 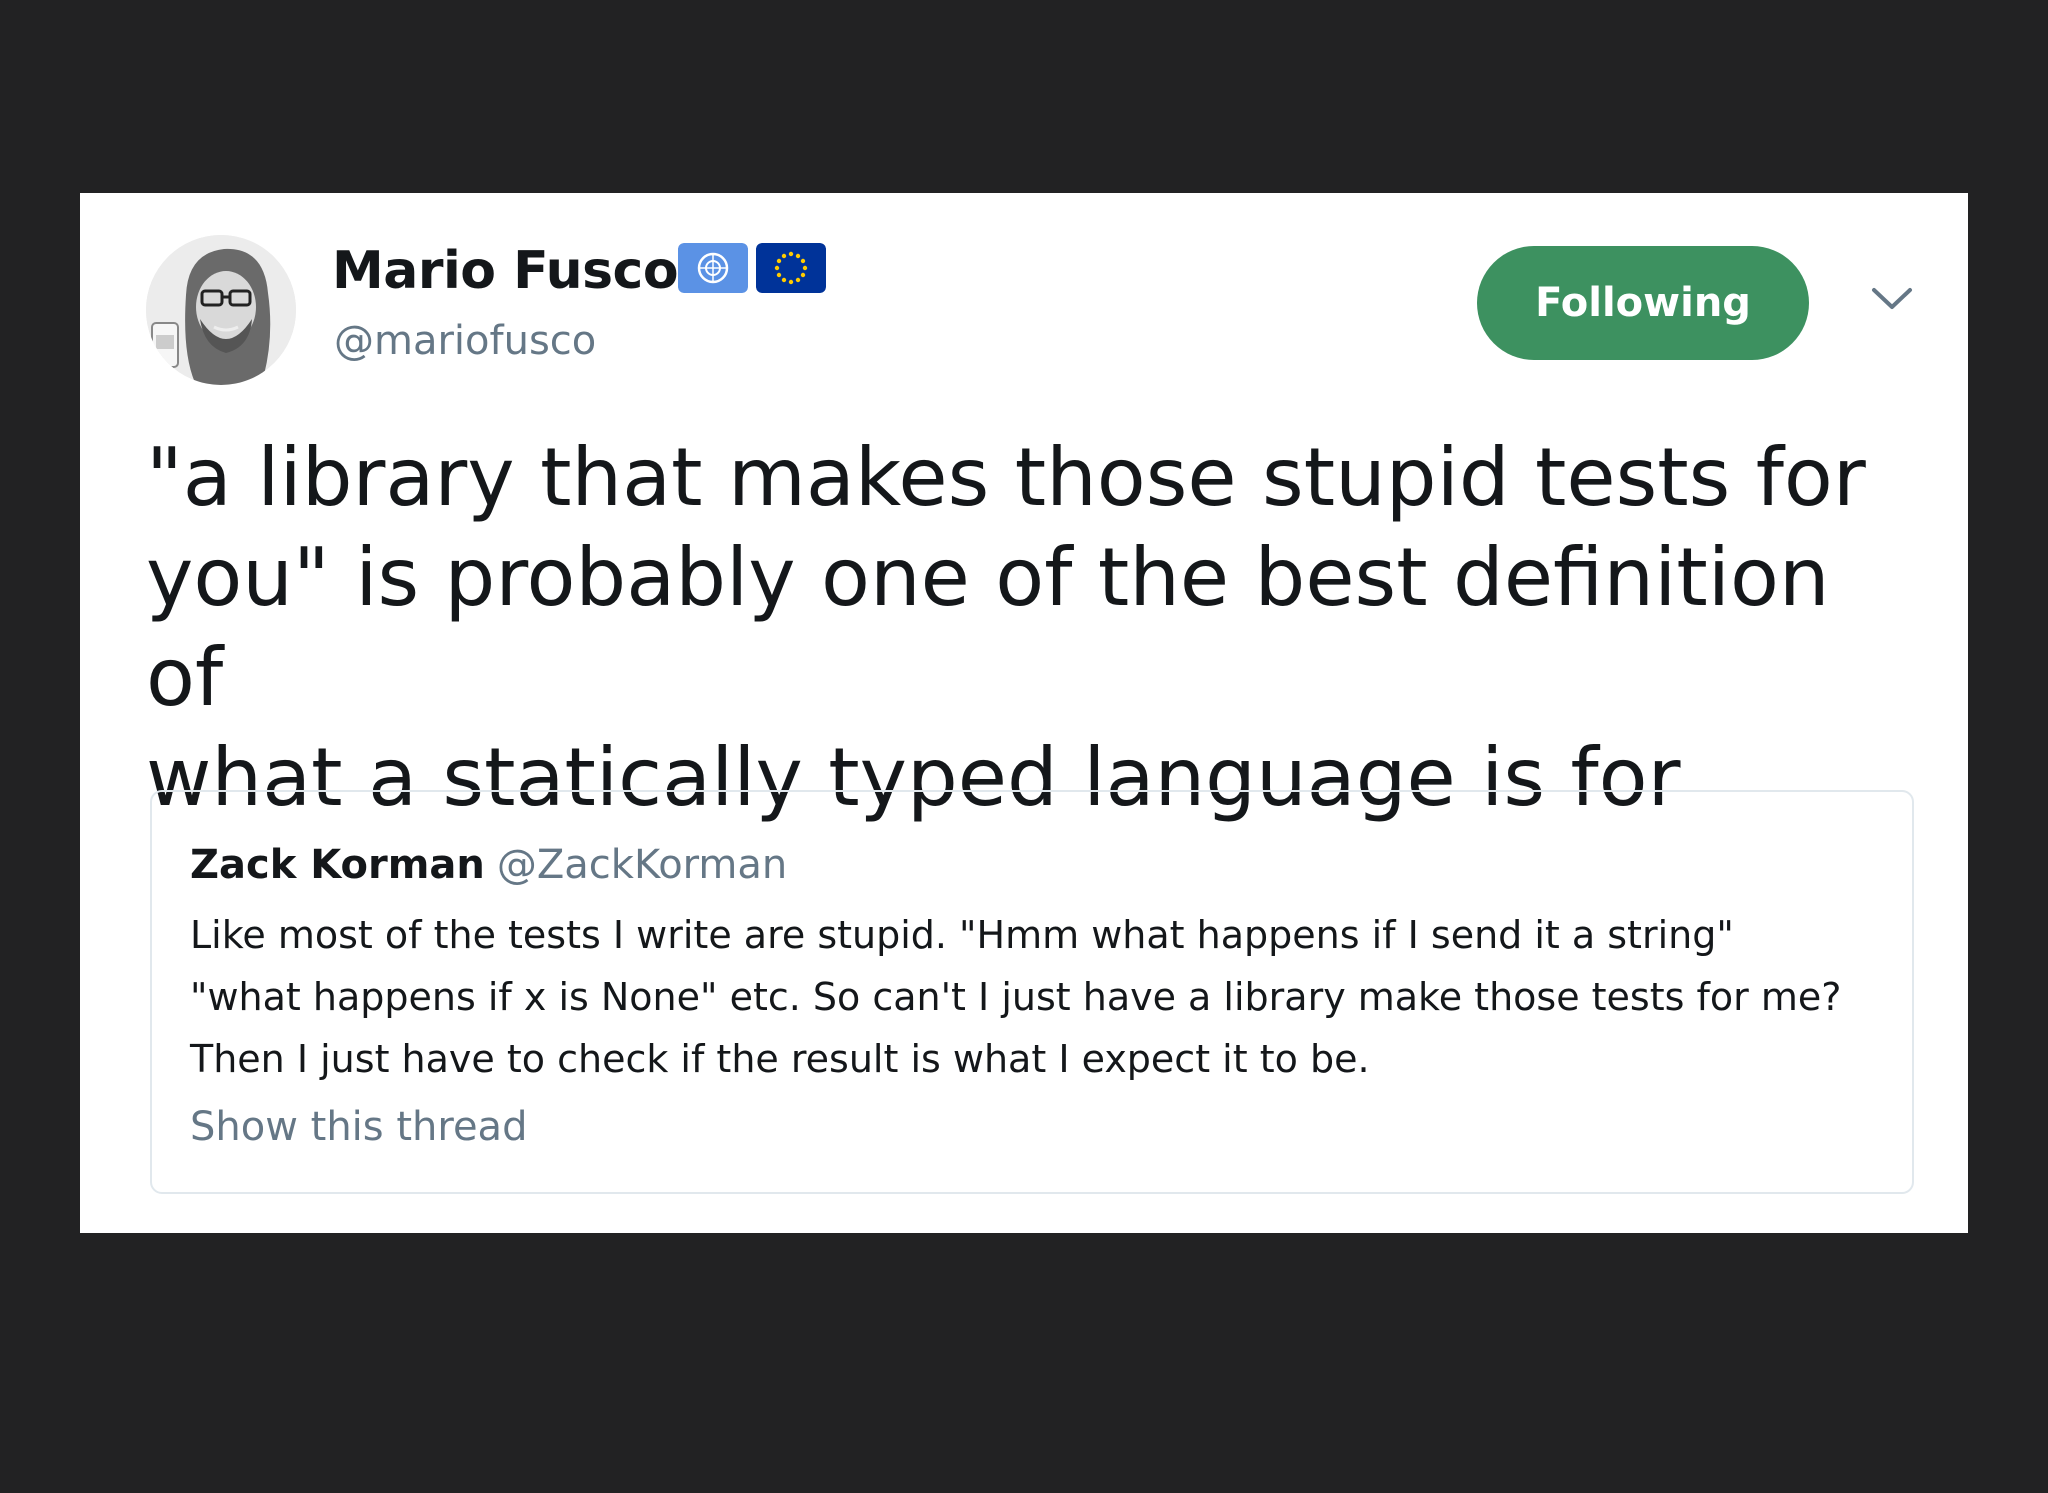 What do you see at coordinates (1643, 303) in the screenshot?
I see `following-button: Following` at bounding box center [1643, 303].